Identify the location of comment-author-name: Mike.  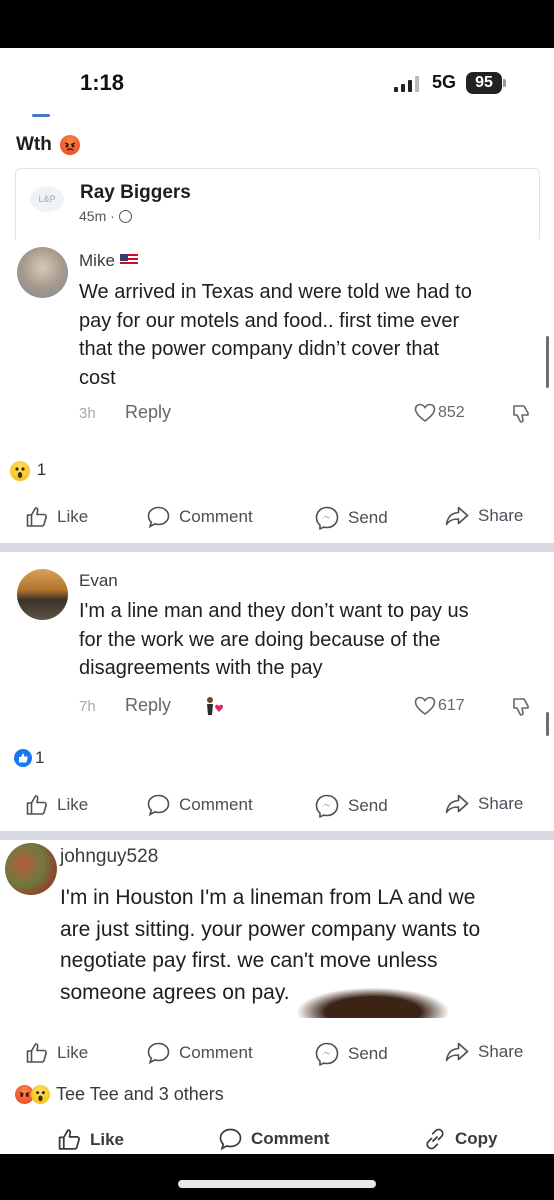
(97, 260).